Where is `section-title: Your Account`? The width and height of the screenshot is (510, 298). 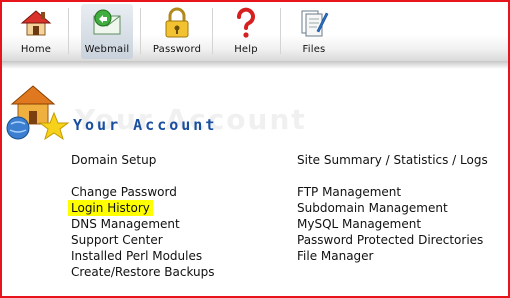
section-title: Your Account is located at coordinates (145, 125).